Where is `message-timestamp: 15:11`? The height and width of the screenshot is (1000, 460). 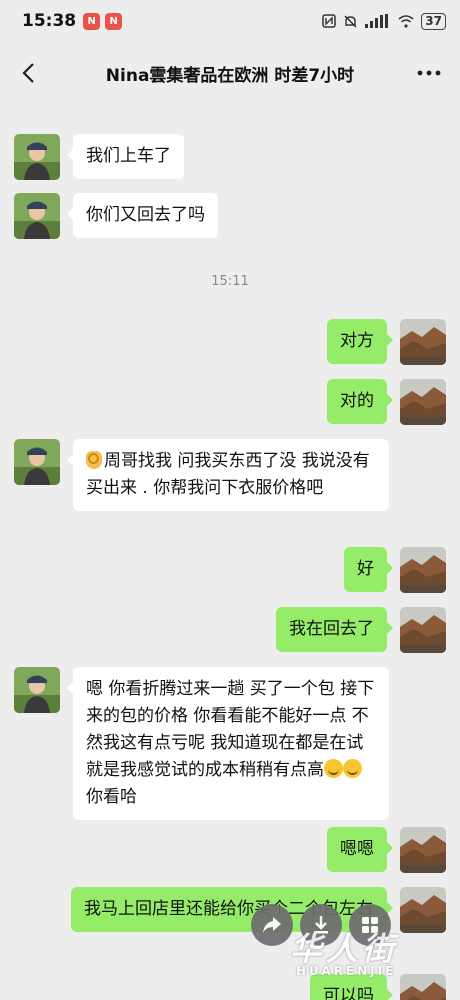
message-timestamp: 15:11 is located at coordinates (230, 281).